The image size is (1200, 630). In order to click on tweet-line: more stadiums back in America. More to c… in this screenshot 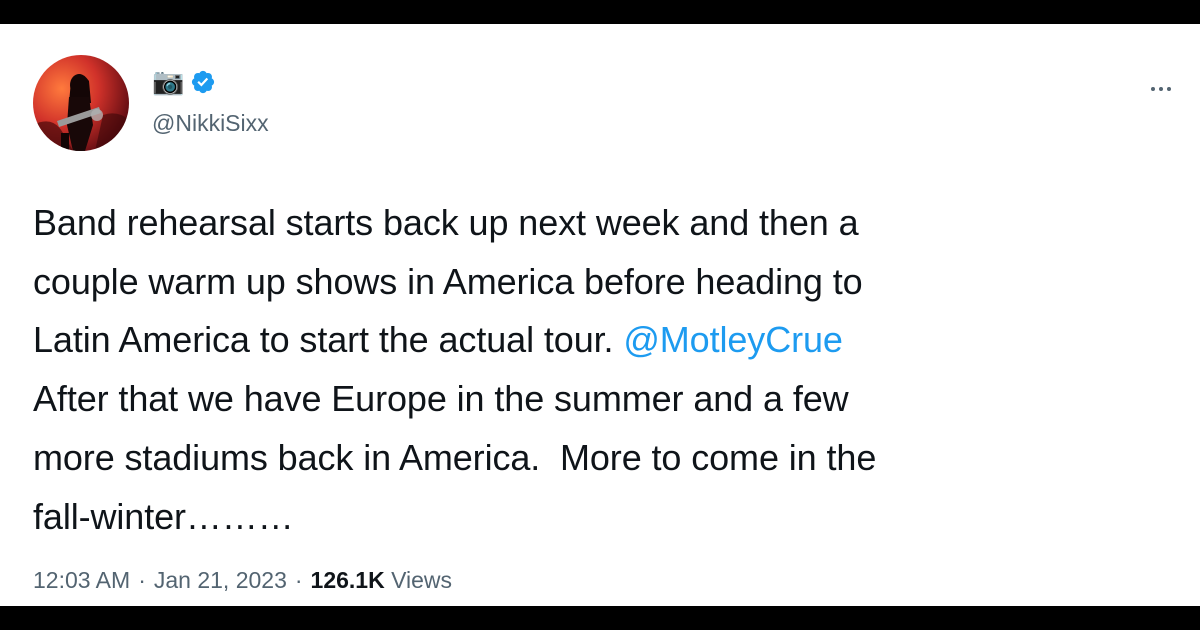, I will do `click(455, 457)`.